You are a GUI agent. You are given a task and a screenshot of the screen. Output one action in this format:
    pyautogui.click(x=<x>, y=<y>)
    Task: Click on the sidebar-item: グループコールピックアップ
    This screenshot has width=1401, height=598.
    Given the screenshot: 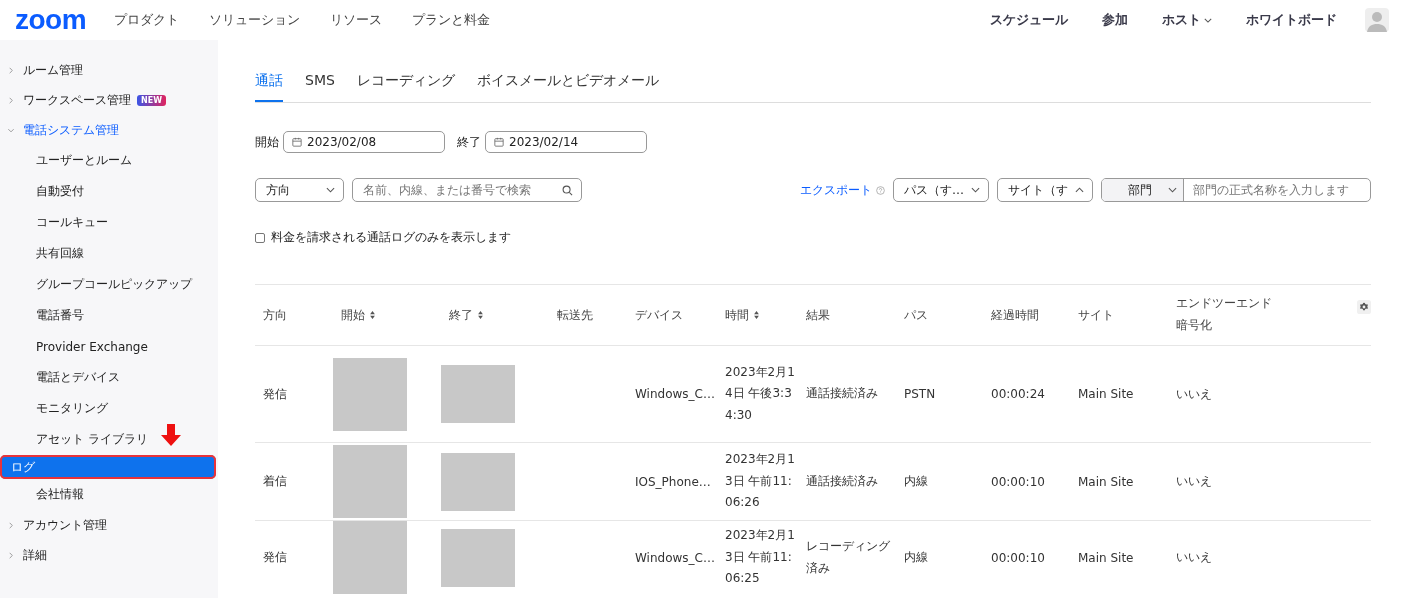 What is the action you would take?
    pyautogui.click(x=109, y=284)
    